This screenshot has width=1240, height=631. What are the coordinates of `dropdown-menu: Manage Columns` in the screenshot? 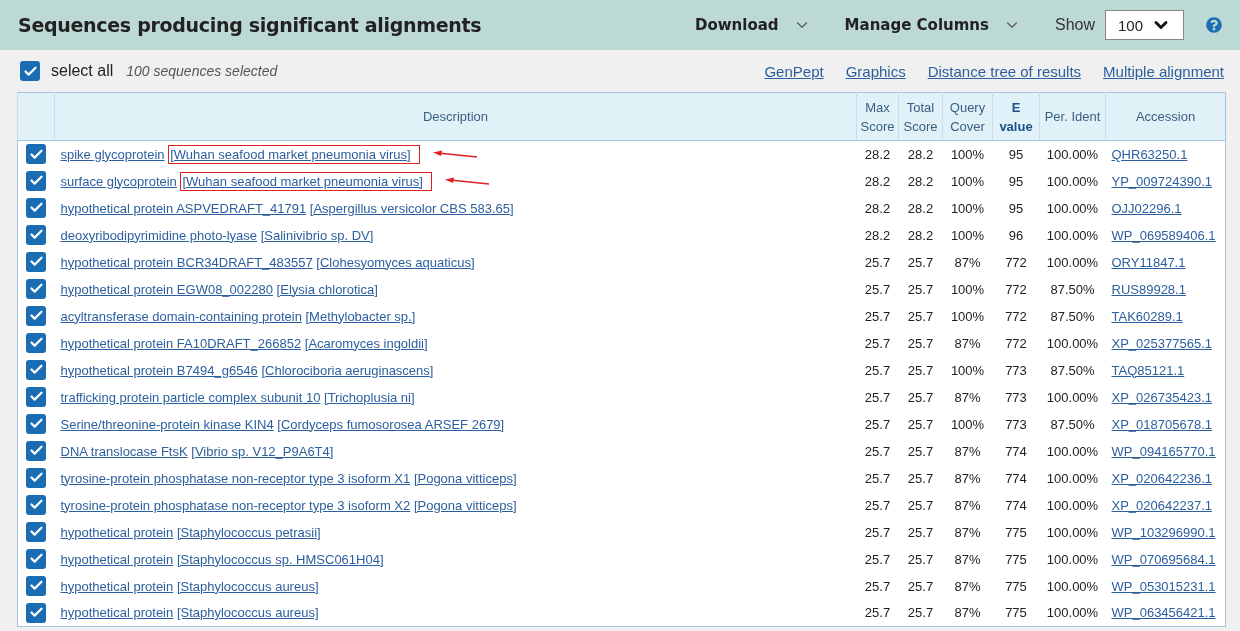 It's located at (932, 25).